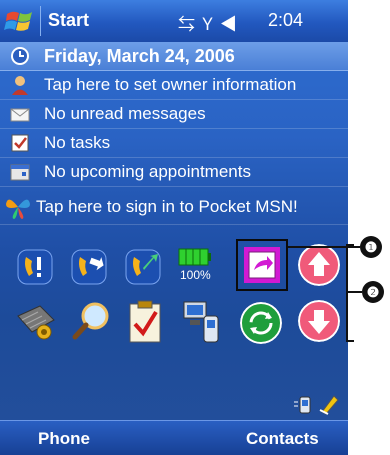 Image resolution: width=390 pixels, height=455 pixels. I want to click on start-menu-label: Start, so click(68, 20).